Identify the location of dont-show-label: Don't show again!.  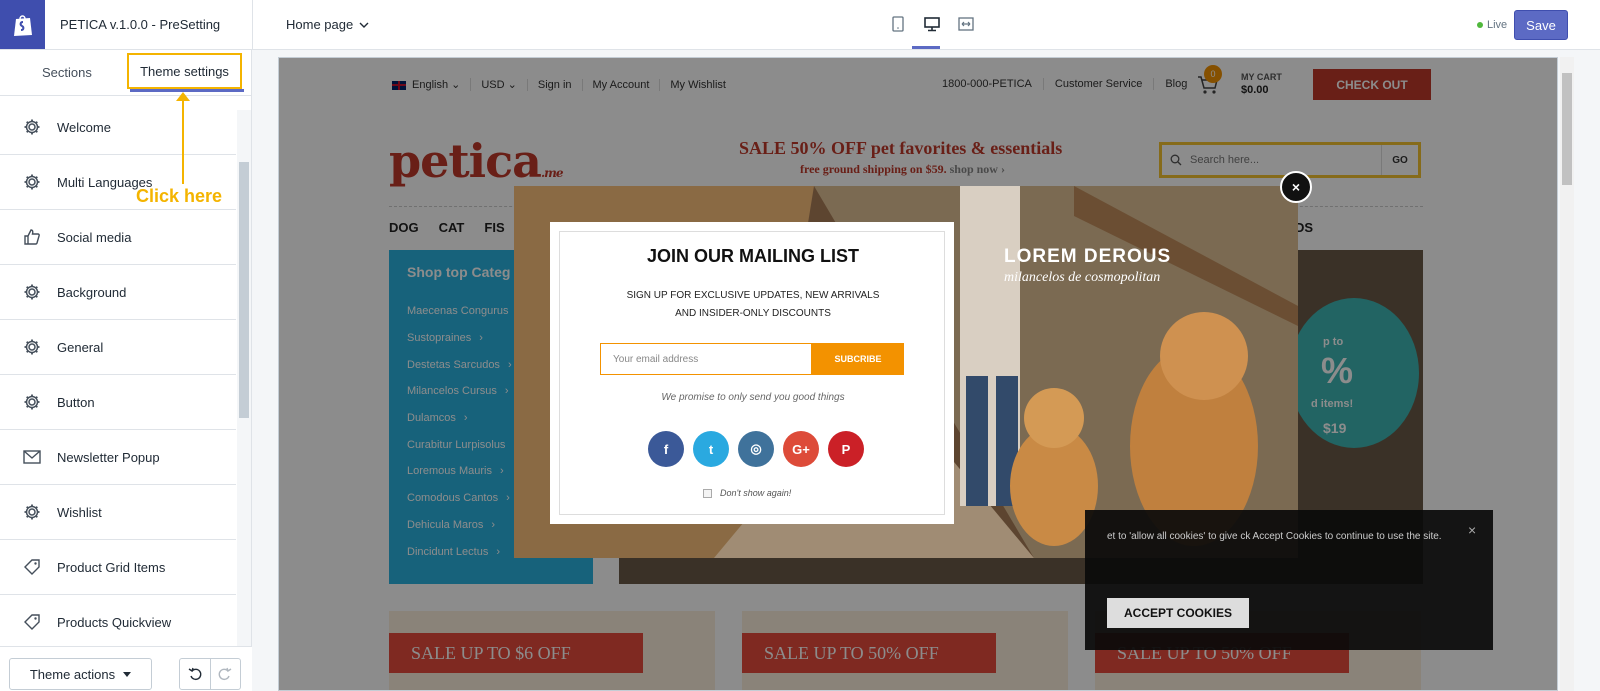
(756, 493).